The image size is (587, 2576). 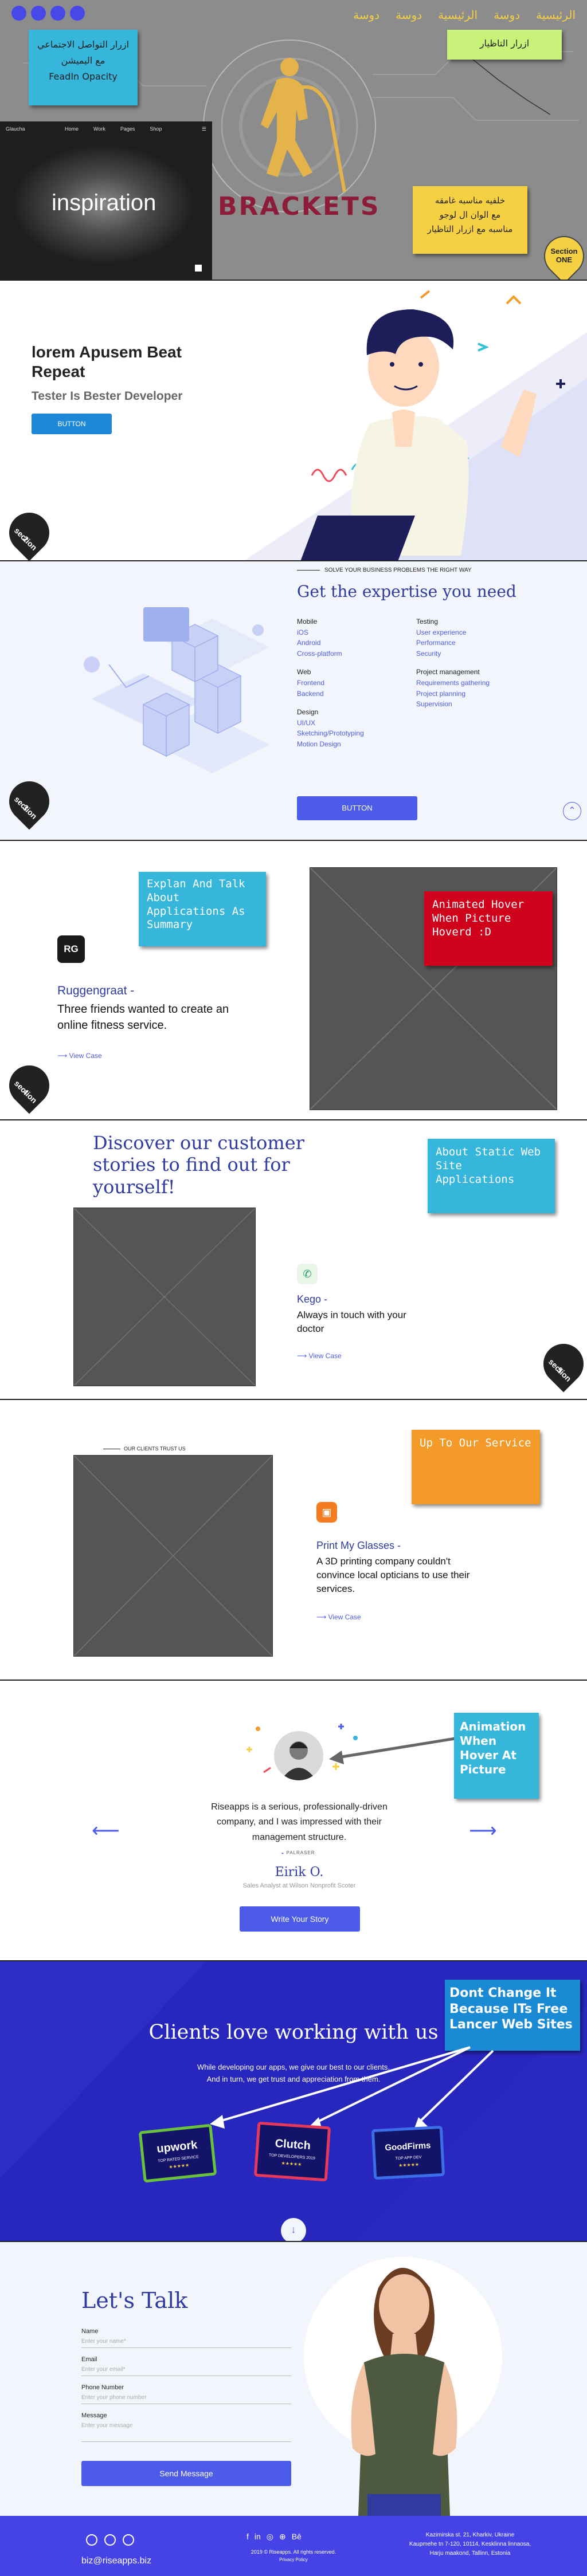 I want to click on freelance-arrows, so click(x=352, y=2088).